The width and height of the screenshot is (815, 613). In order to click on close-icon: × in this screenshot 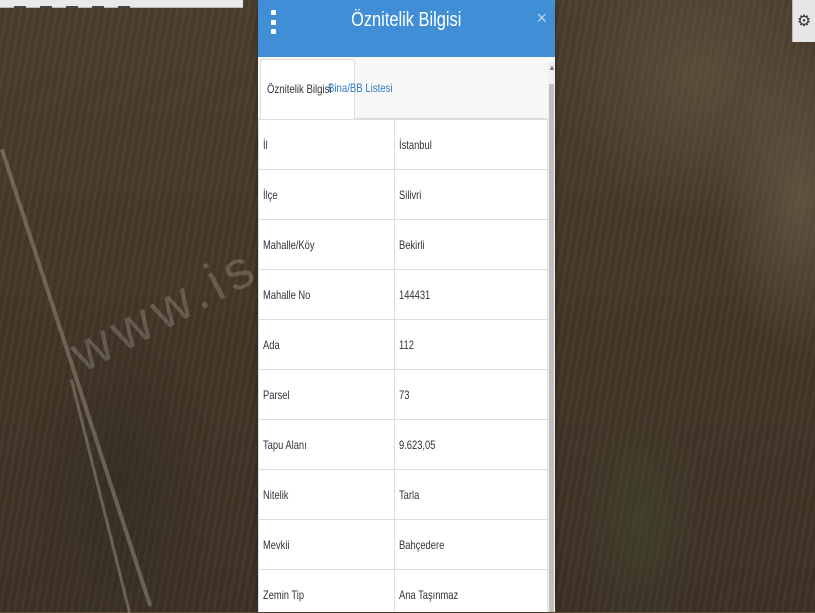, I will do `click(541, 18)`.